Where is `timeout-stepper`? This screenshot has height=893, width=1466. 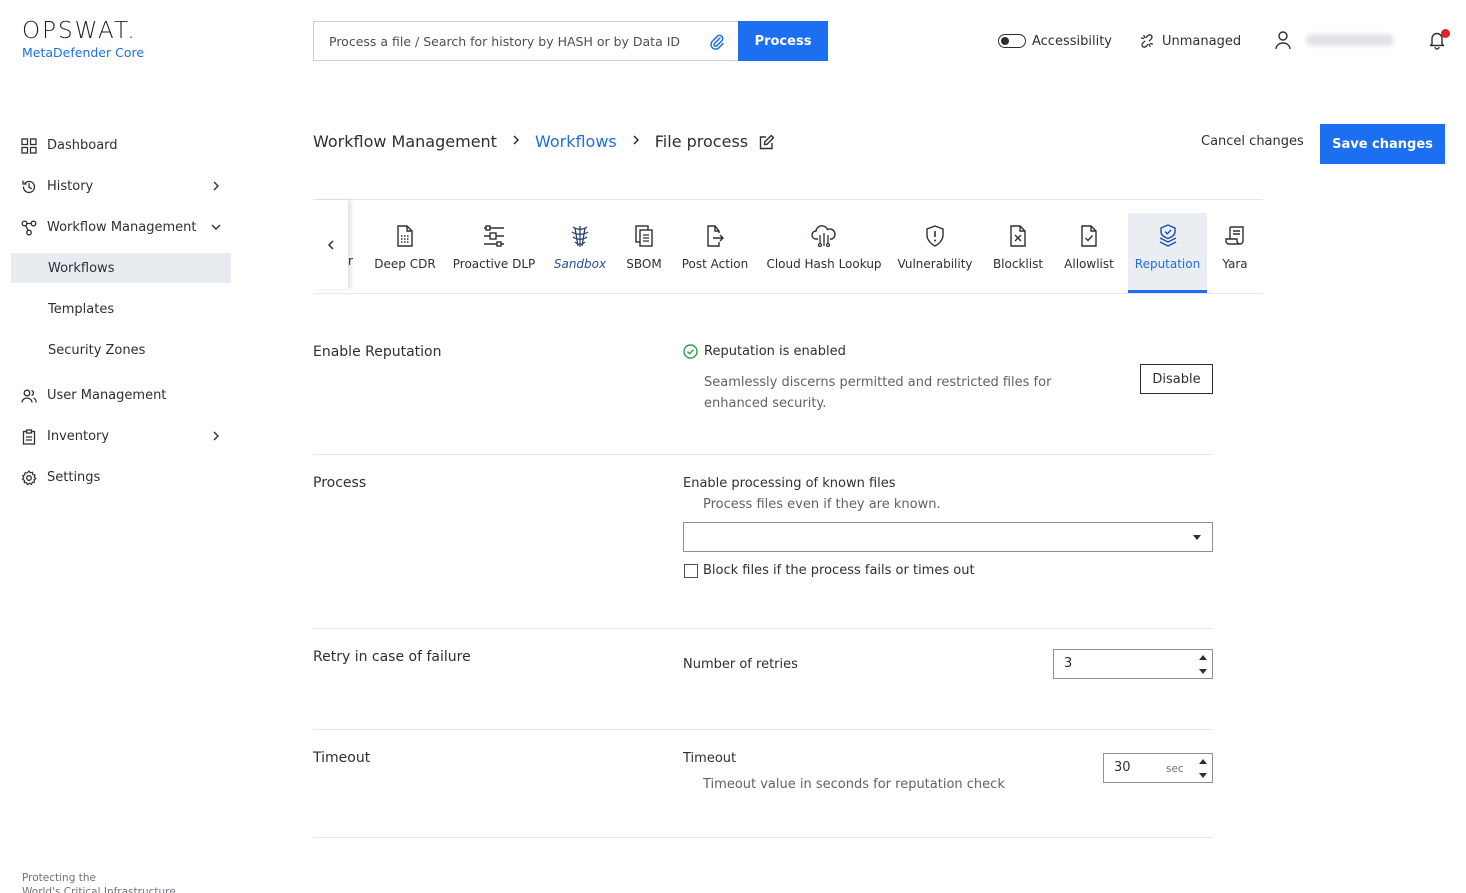 timeout-stepper is located at coordinates (1203, 769).